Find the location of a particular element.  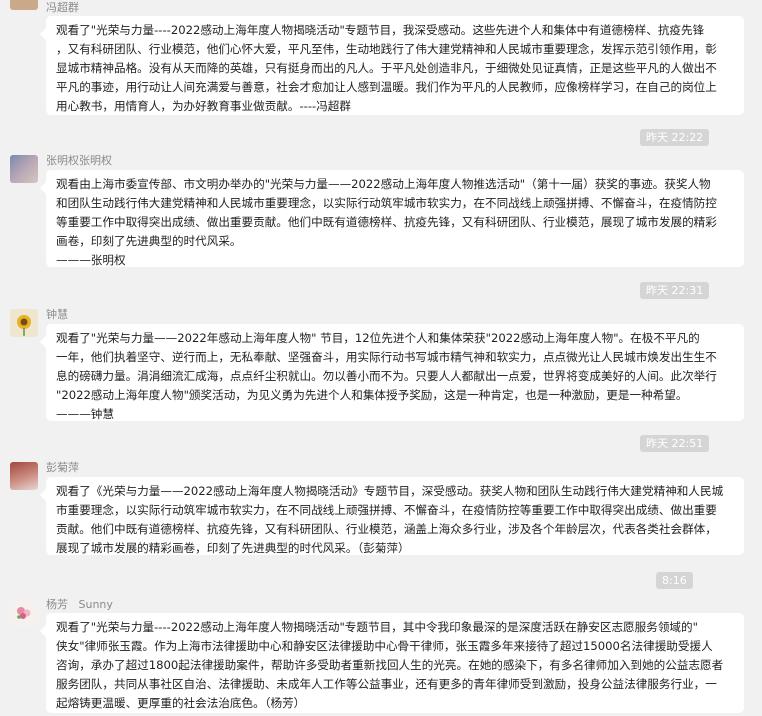

timestamp: 8:16 is located at coordinates (674, 580).